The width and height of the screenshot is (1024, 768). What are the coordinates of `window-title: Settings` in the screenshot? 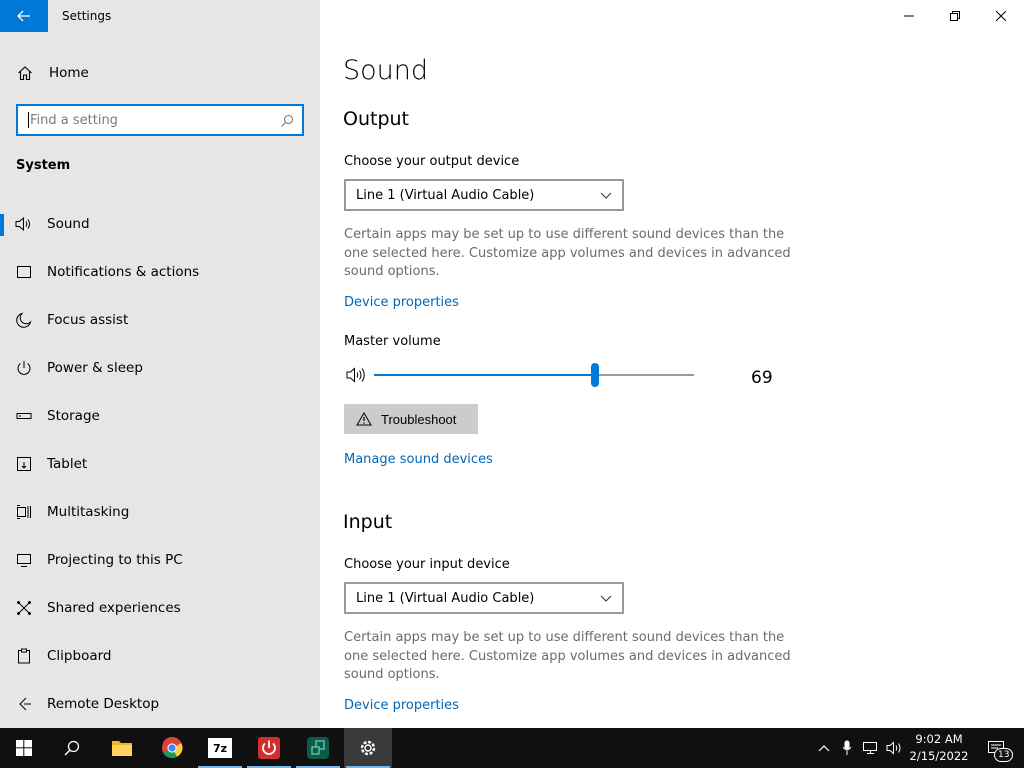 It's located at (87, 16).